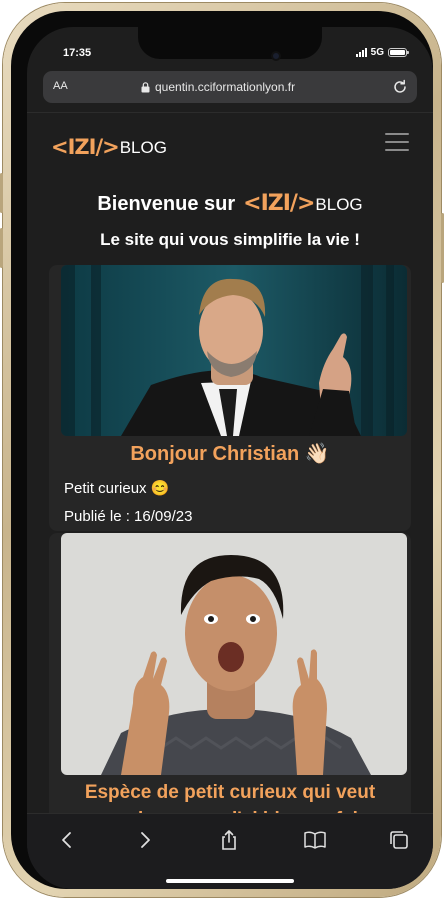  Describe the element at coordinates (67, 840) in the screenshot. I see `back-icon` at that location.